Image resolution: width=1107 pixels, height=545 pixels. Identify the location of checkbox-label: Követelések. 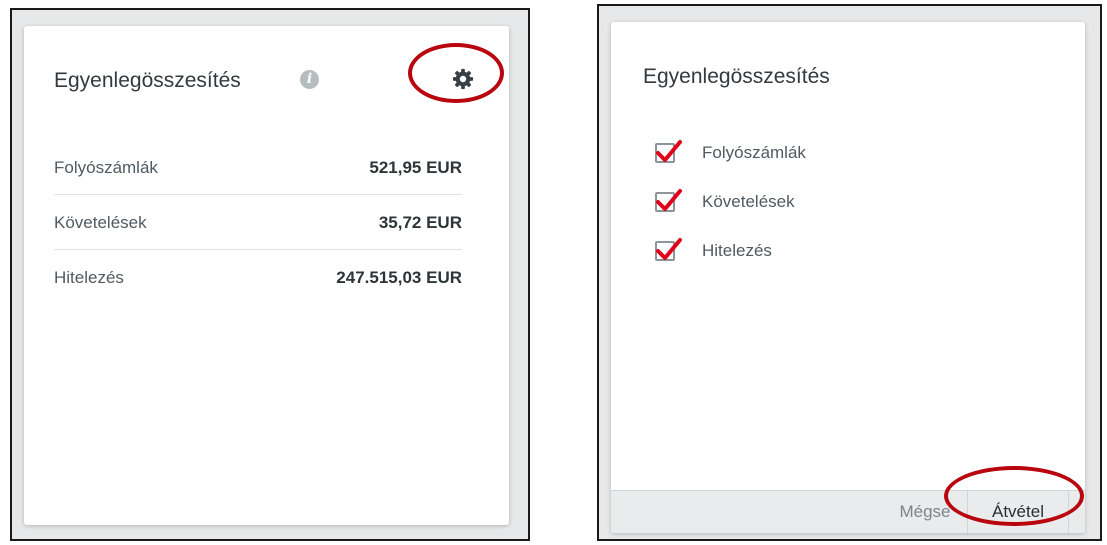
(748, 202).